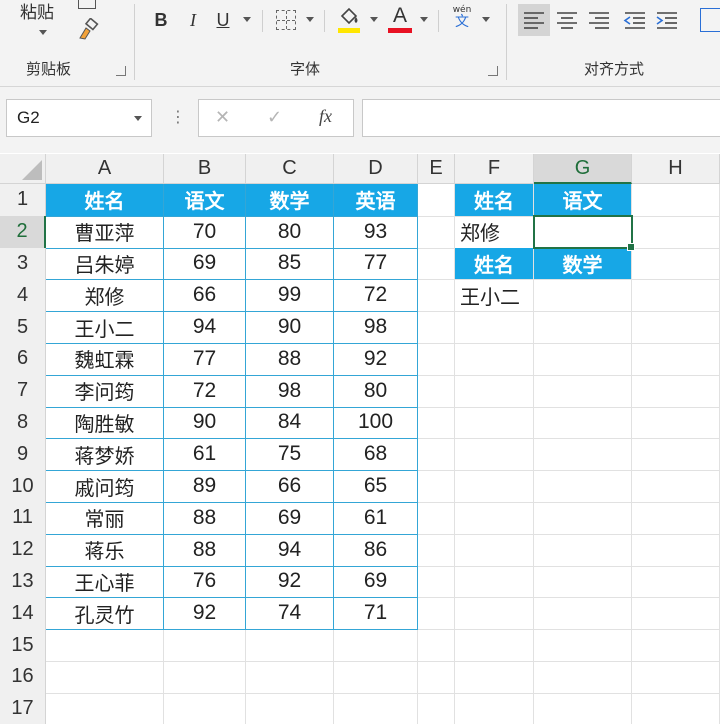 The width and height of the screenshot is (720, 724). I want to click on wrap-text-button, so click(710, 20).